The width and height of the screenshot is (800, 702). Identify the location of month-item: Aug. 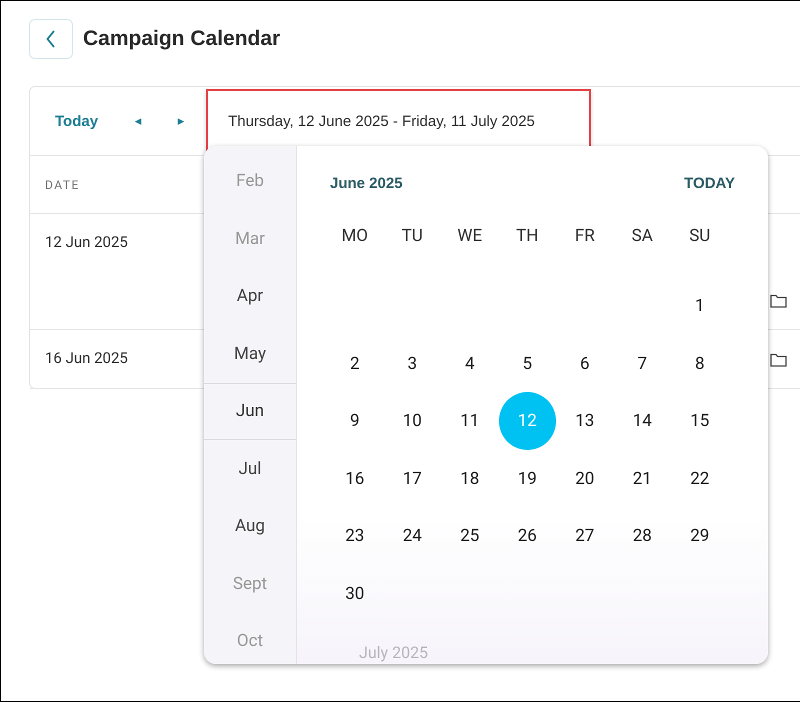
(250, 526).